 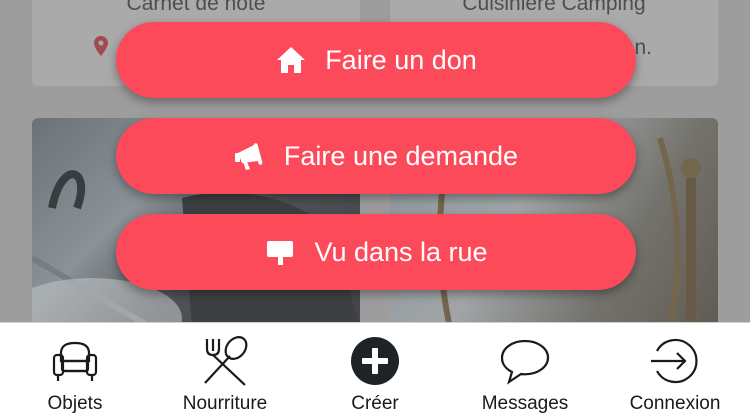 I want to click on seen-in-street-button-label: Vu dans la rue, so click(x=401, y=251).